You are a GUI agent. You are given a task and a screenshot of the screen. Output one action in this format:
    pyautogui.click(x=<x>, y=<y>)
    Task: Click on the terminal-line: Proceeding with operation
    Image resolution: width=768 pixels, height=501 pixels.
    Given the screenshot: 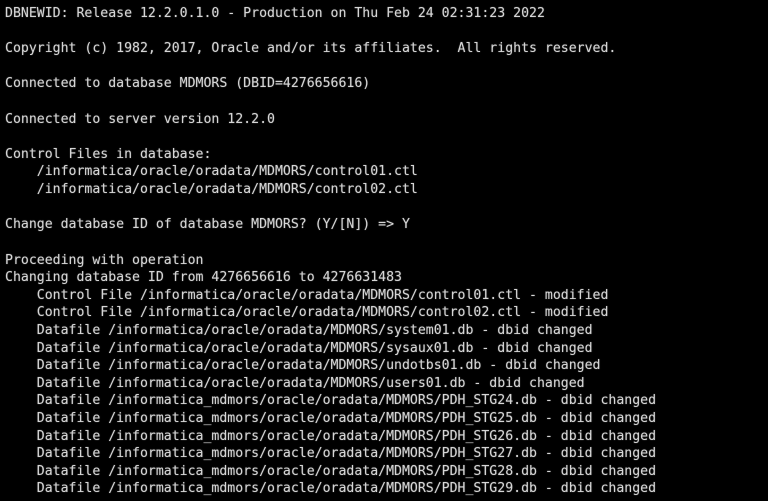 What is the action you would take?
    pyautogui.click(x=104, y=260)
    